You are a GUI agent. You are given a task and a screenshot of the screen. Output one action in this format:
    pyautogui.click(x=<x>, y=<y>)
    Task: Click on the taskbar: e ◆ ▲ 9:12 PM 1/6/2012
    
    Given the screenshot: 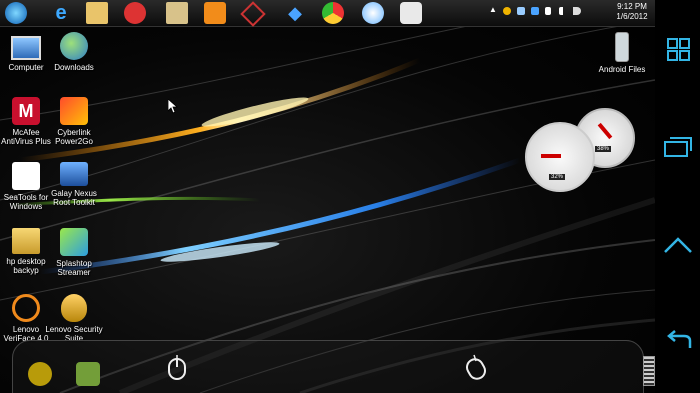 What is the action you would take?
    pyautogui.click(x=327, y=13)
    